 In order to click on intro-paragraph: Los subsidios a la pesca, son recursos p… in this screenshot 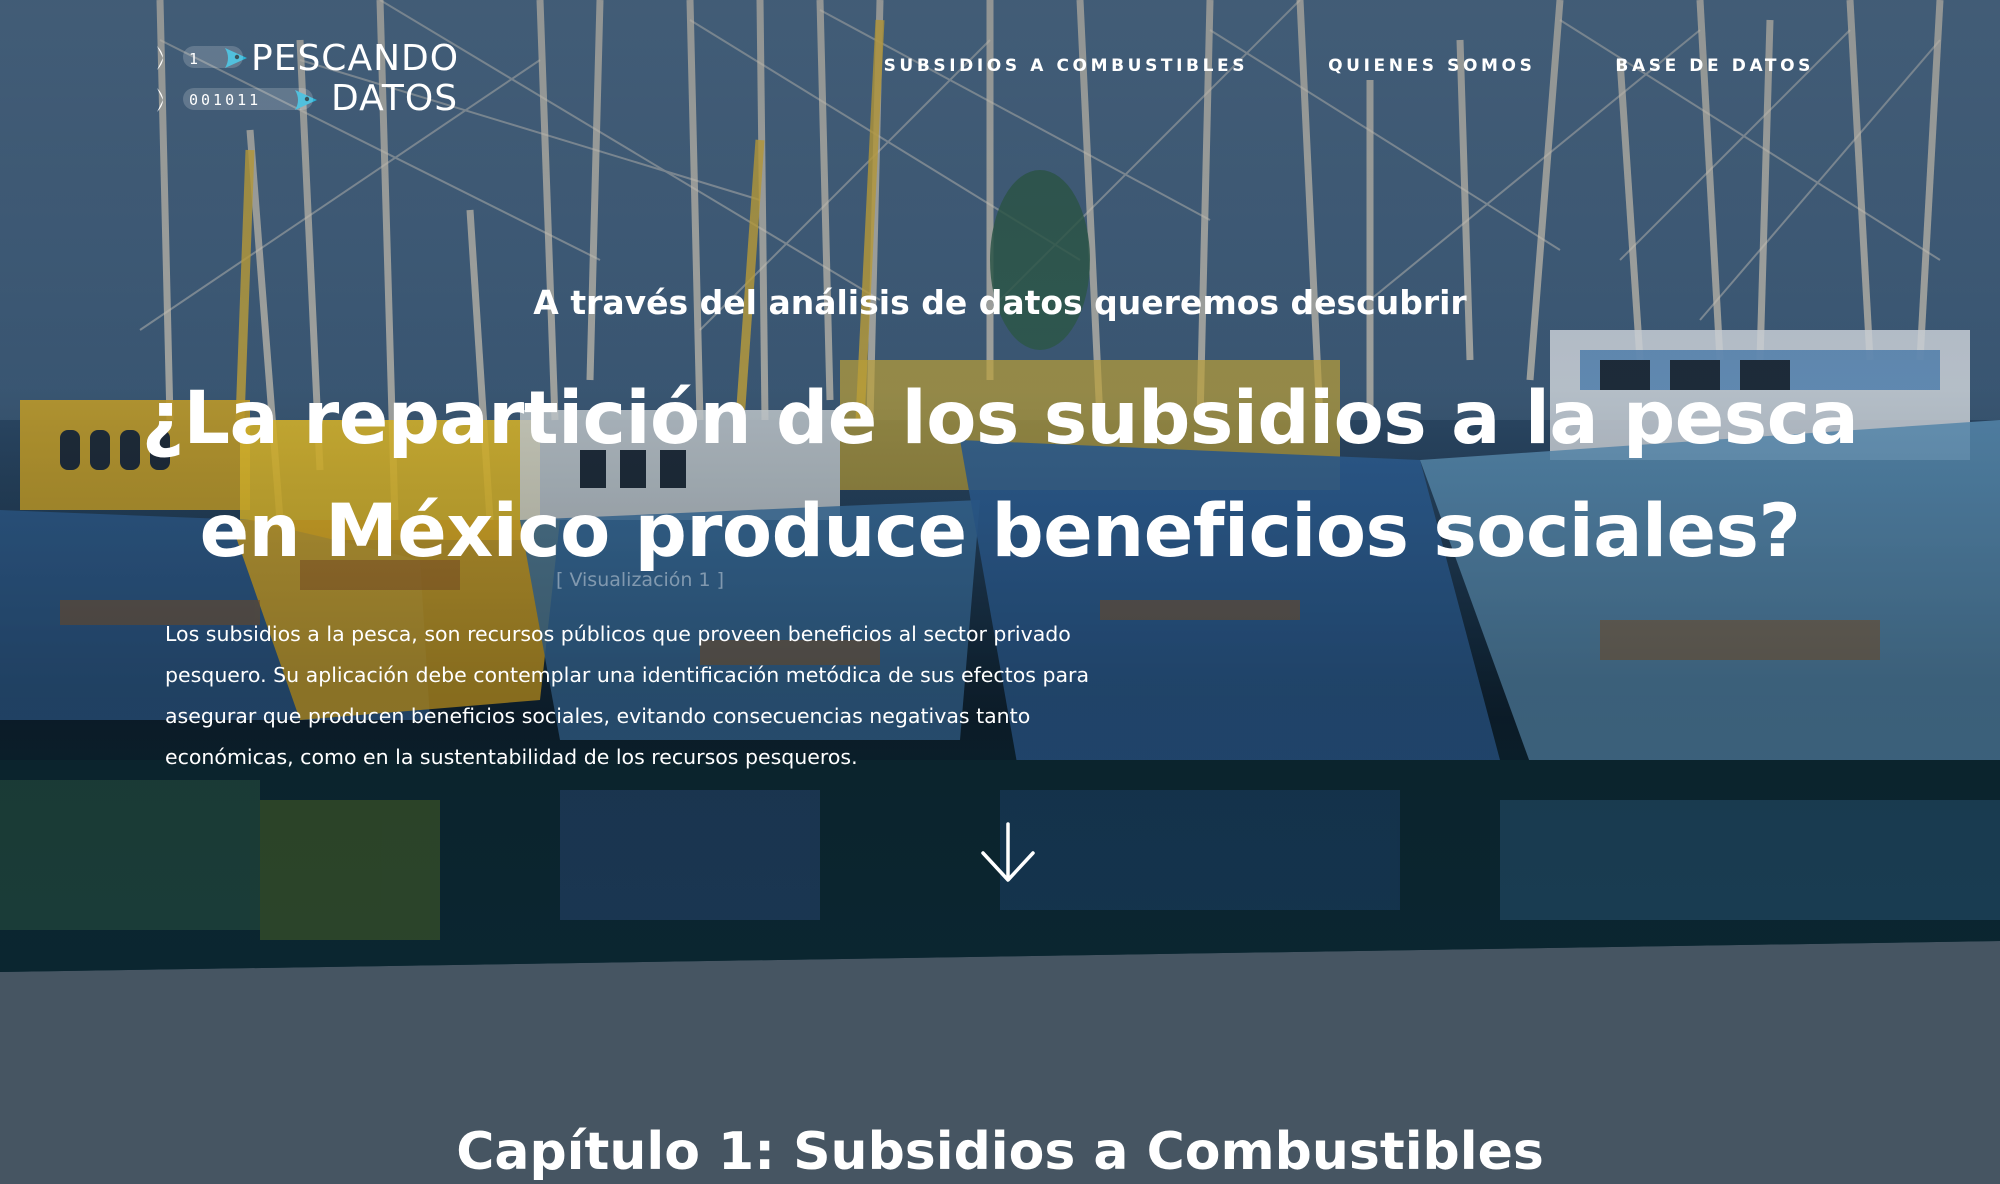, I will do `click(627, 695)`.